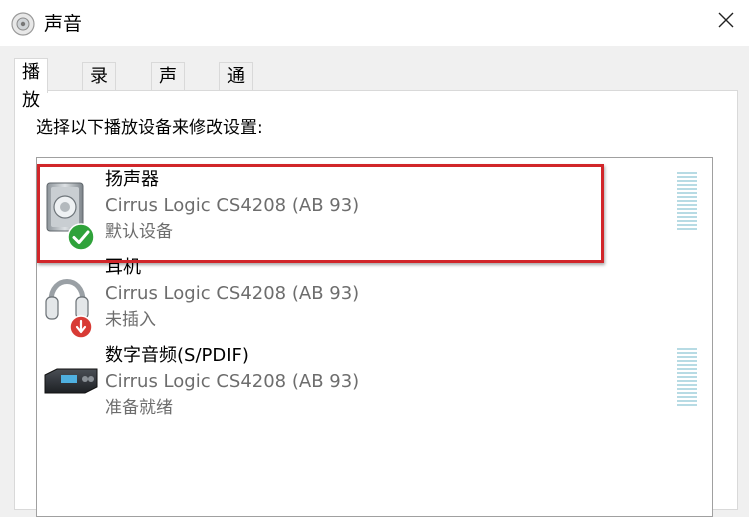 The height and width of the screenshot is (517, 749). What do you see at coordinates (123, 267) in the screenshot?
I see `device-name: 耳机` at bounding box center [123, 267].